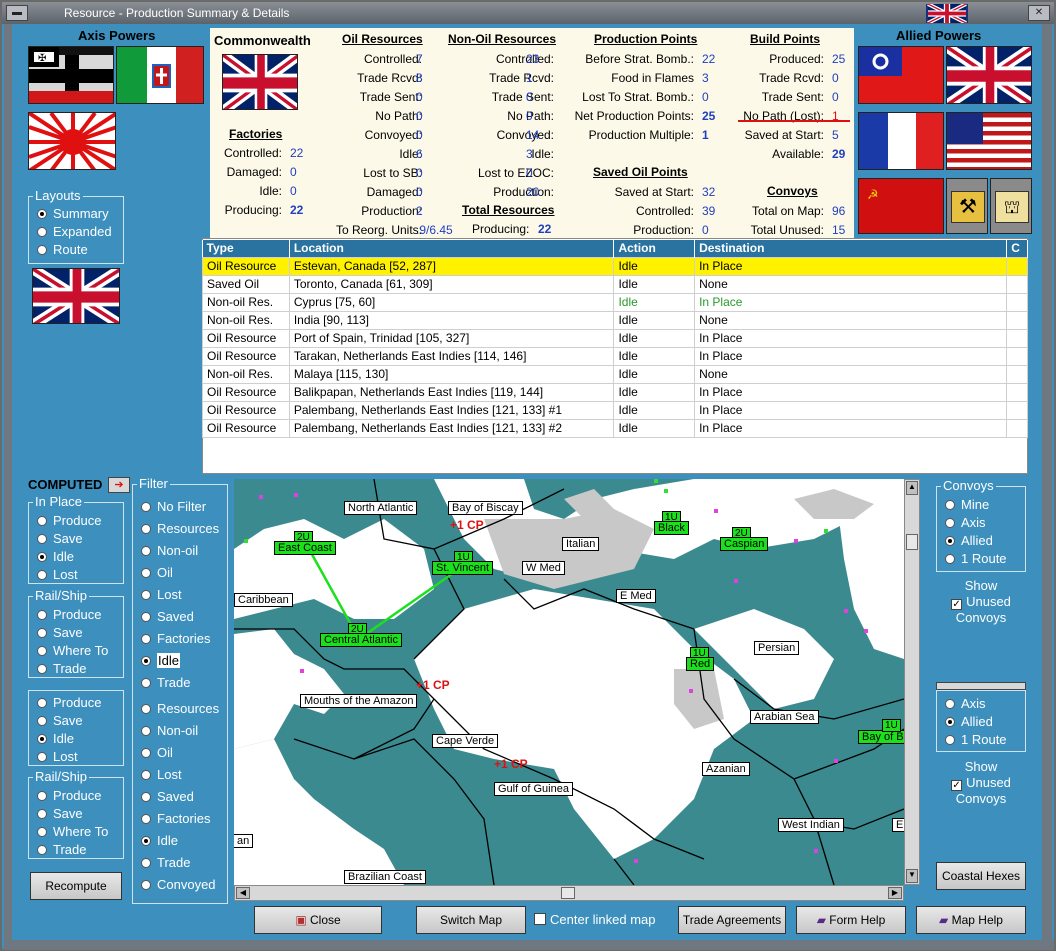  I want to click on vertical-scroll-thumb, so click(912, 542).